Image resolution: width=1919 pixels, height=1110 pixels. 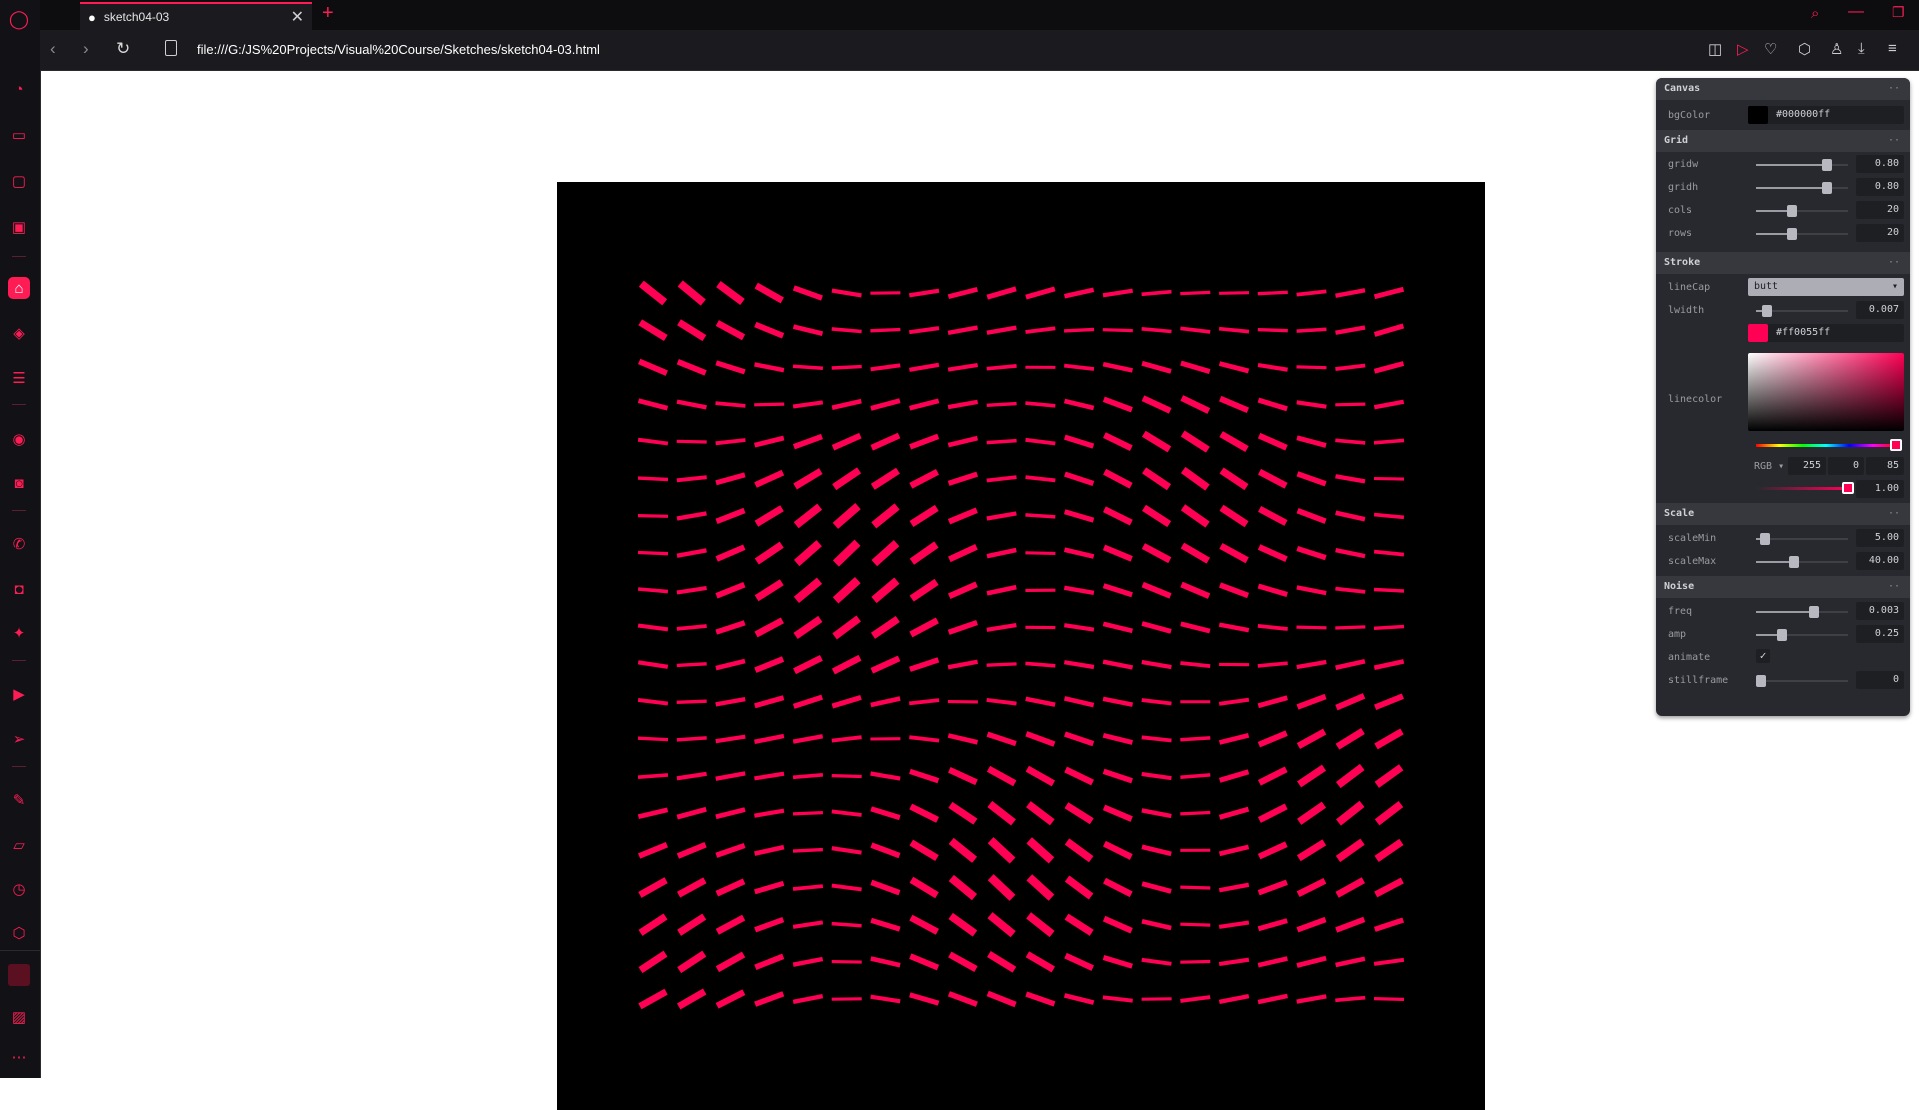 I want to click on briefcase-icon: ▭, so click(x=19, y=135).